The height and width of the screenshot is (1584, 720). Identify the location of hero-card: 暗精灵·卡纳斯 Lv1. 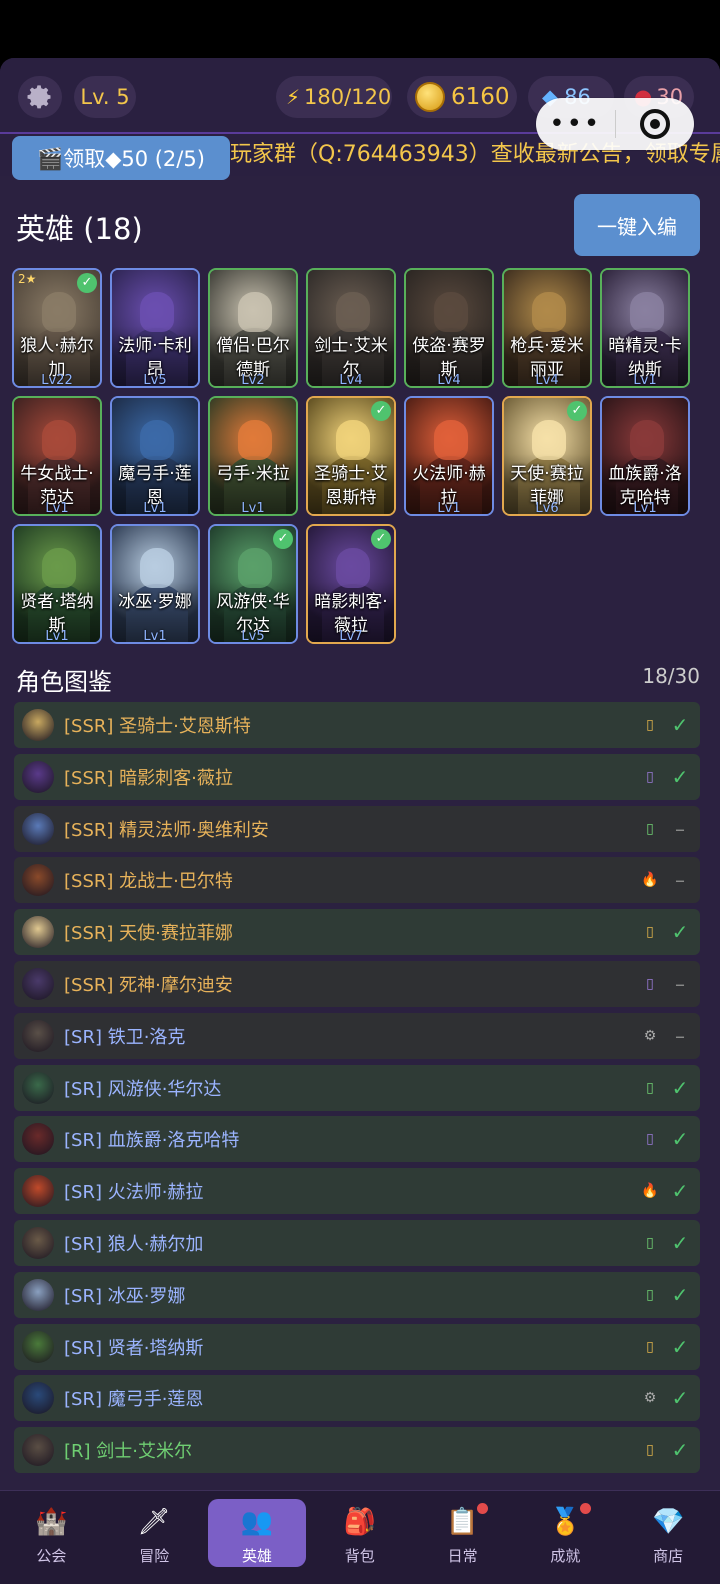
(645, 328).